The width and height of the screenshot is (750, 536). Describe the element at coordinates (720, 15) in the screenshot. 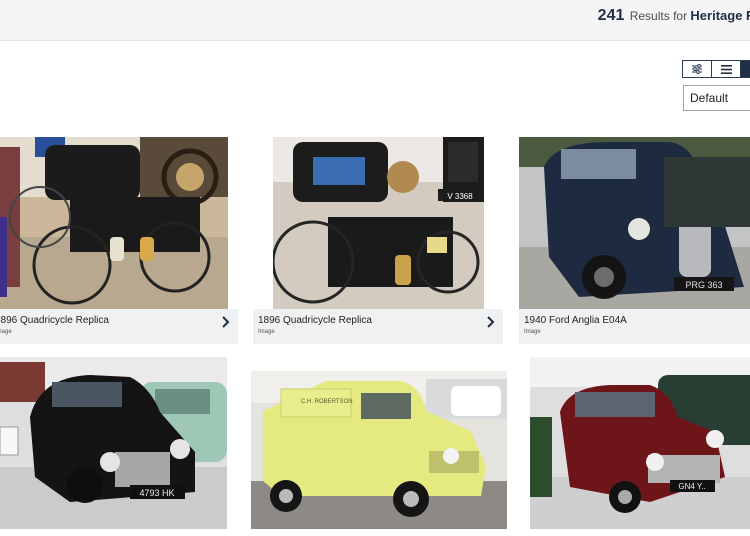

I see `search-query: Heritage F` at that location.